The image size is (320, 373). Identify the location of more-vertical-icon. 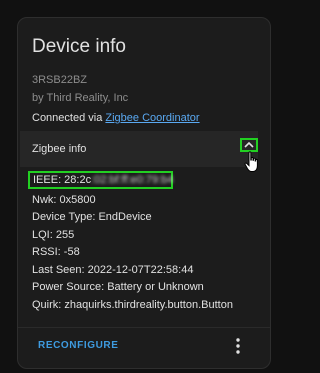
(238, 346).